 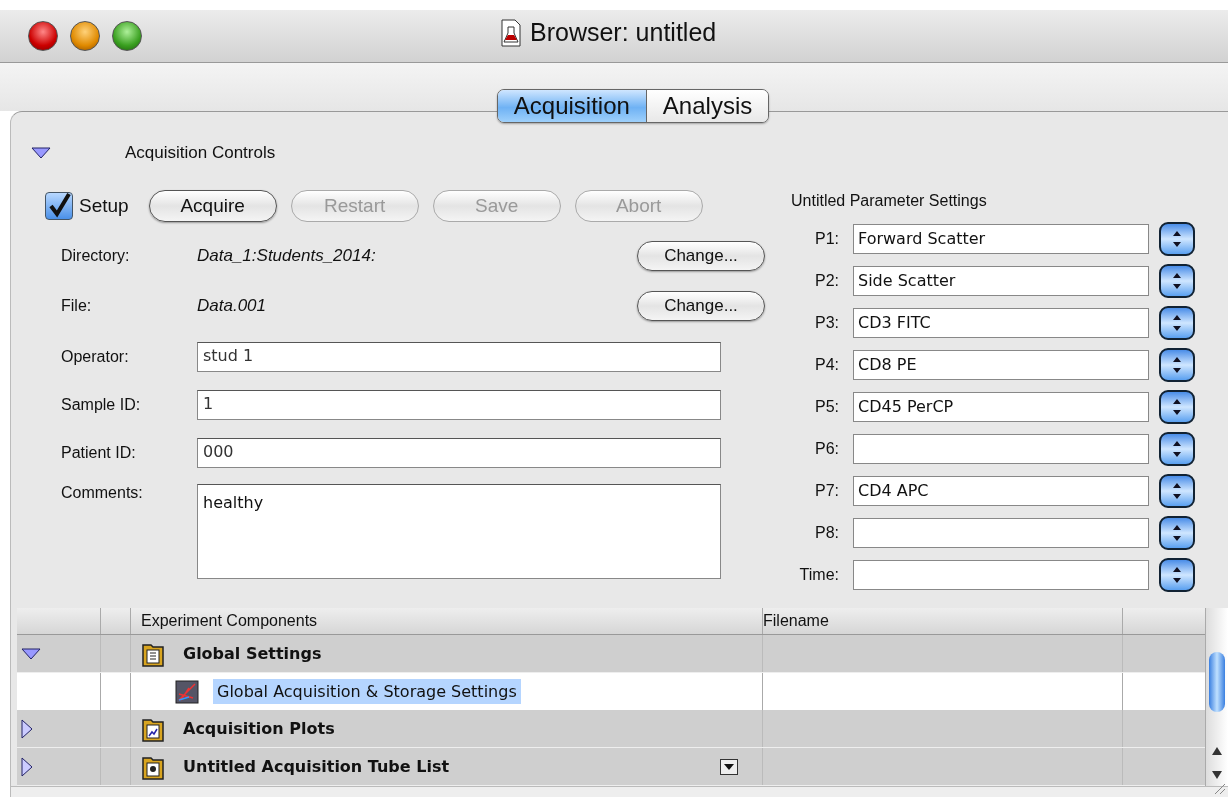 I want to click on parameter-label: Time:, so click(x=818, y=575).